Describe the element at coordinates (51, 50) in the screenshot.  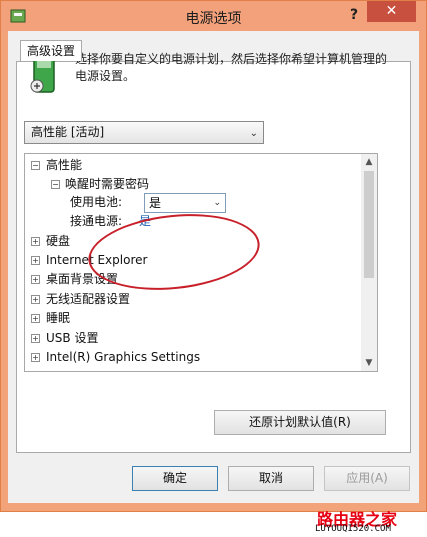
I see `tab-advanced-settings: 高级设置` at that location.